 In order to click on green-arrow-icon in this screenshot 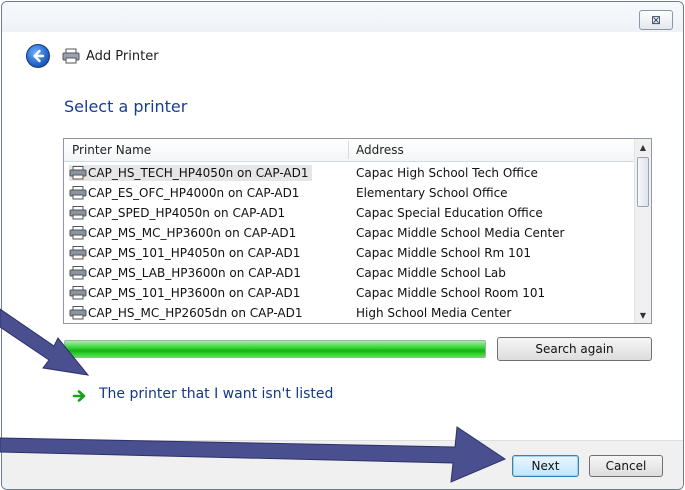, I will do `click(79, 396)`.